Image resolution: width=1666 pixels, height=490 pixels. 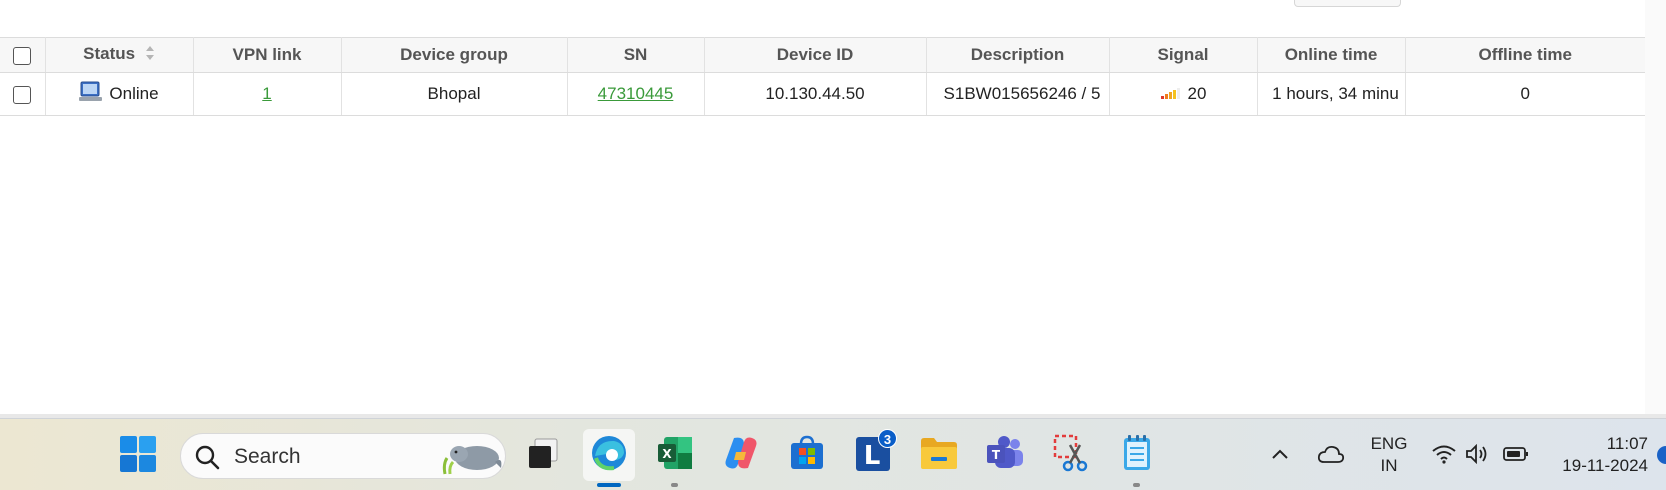 I want to click on sn-link: 47310445, so click(x=636, y=93).